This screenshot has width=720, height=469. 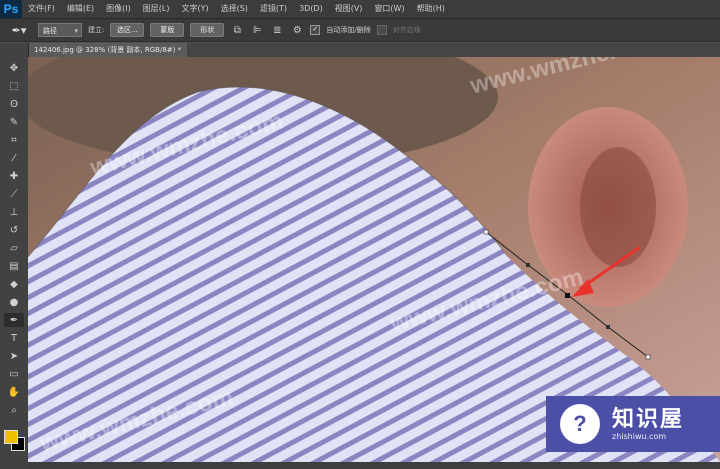 I want to click on eyedropper-icon: ⁄, so click(x=14, y=158).